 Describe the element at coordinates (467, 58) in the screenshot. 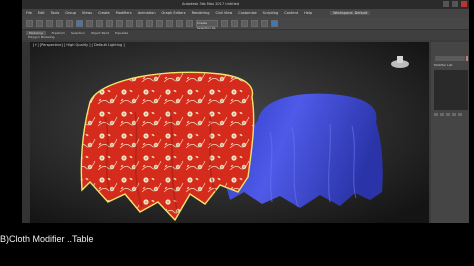

I see `object-color-swatch` at that location.